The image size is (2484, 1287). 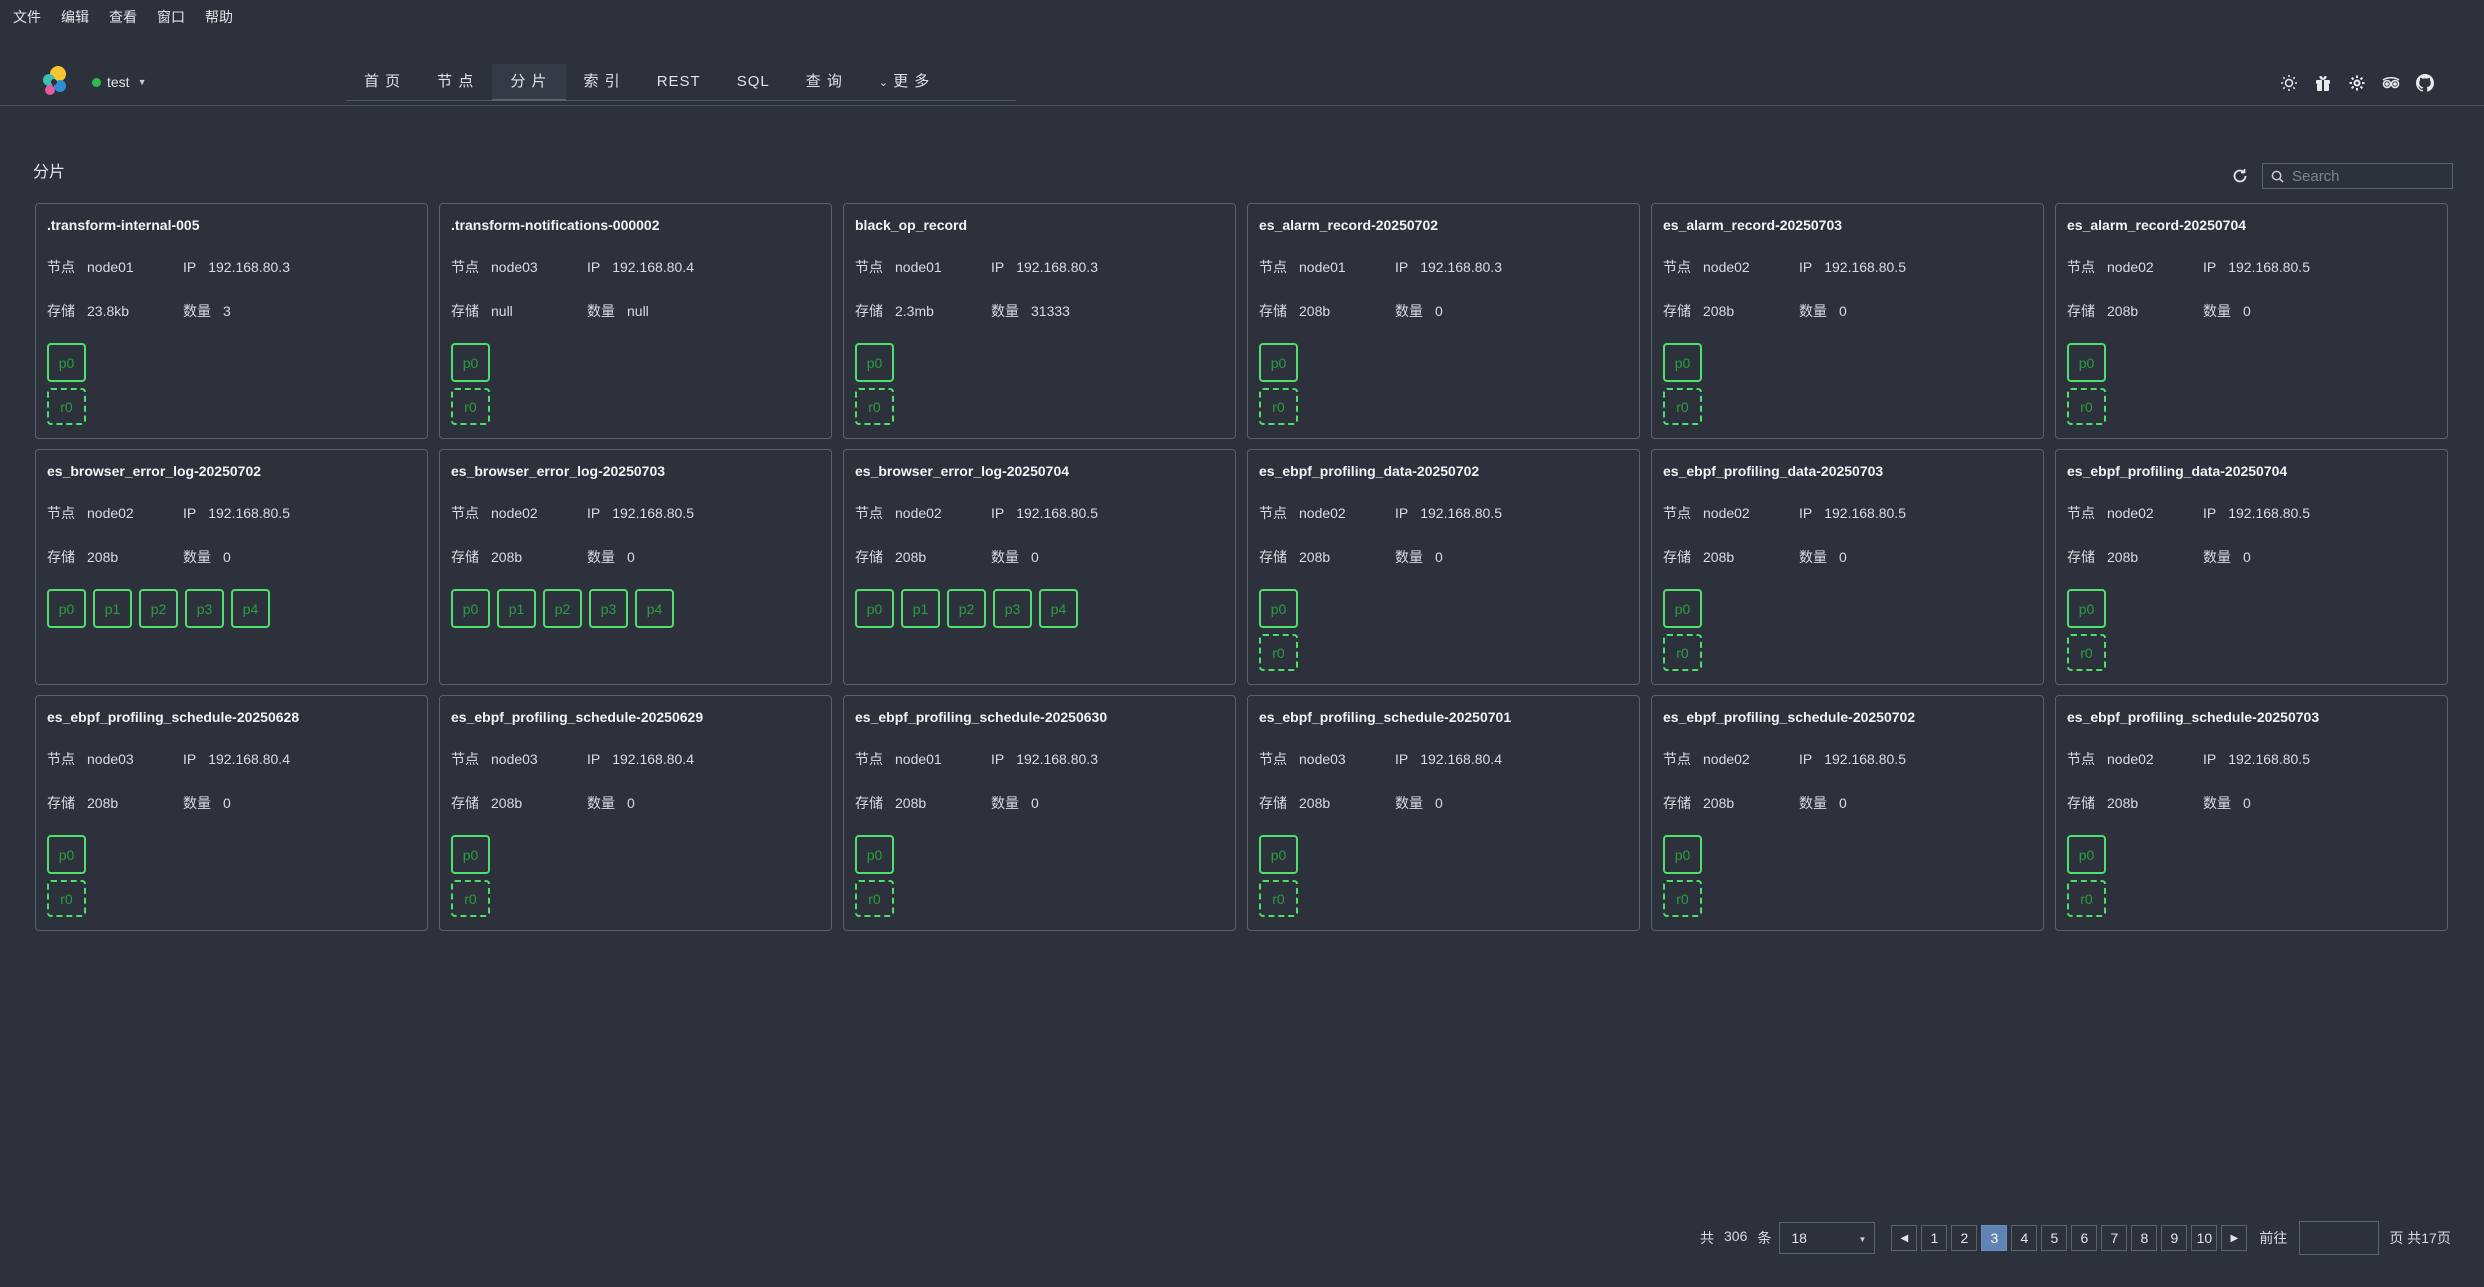 What do you see at coordinates (171, 17) in the screenshot?
I see `menu-item: 窗口` at bounding box center [171, 17].